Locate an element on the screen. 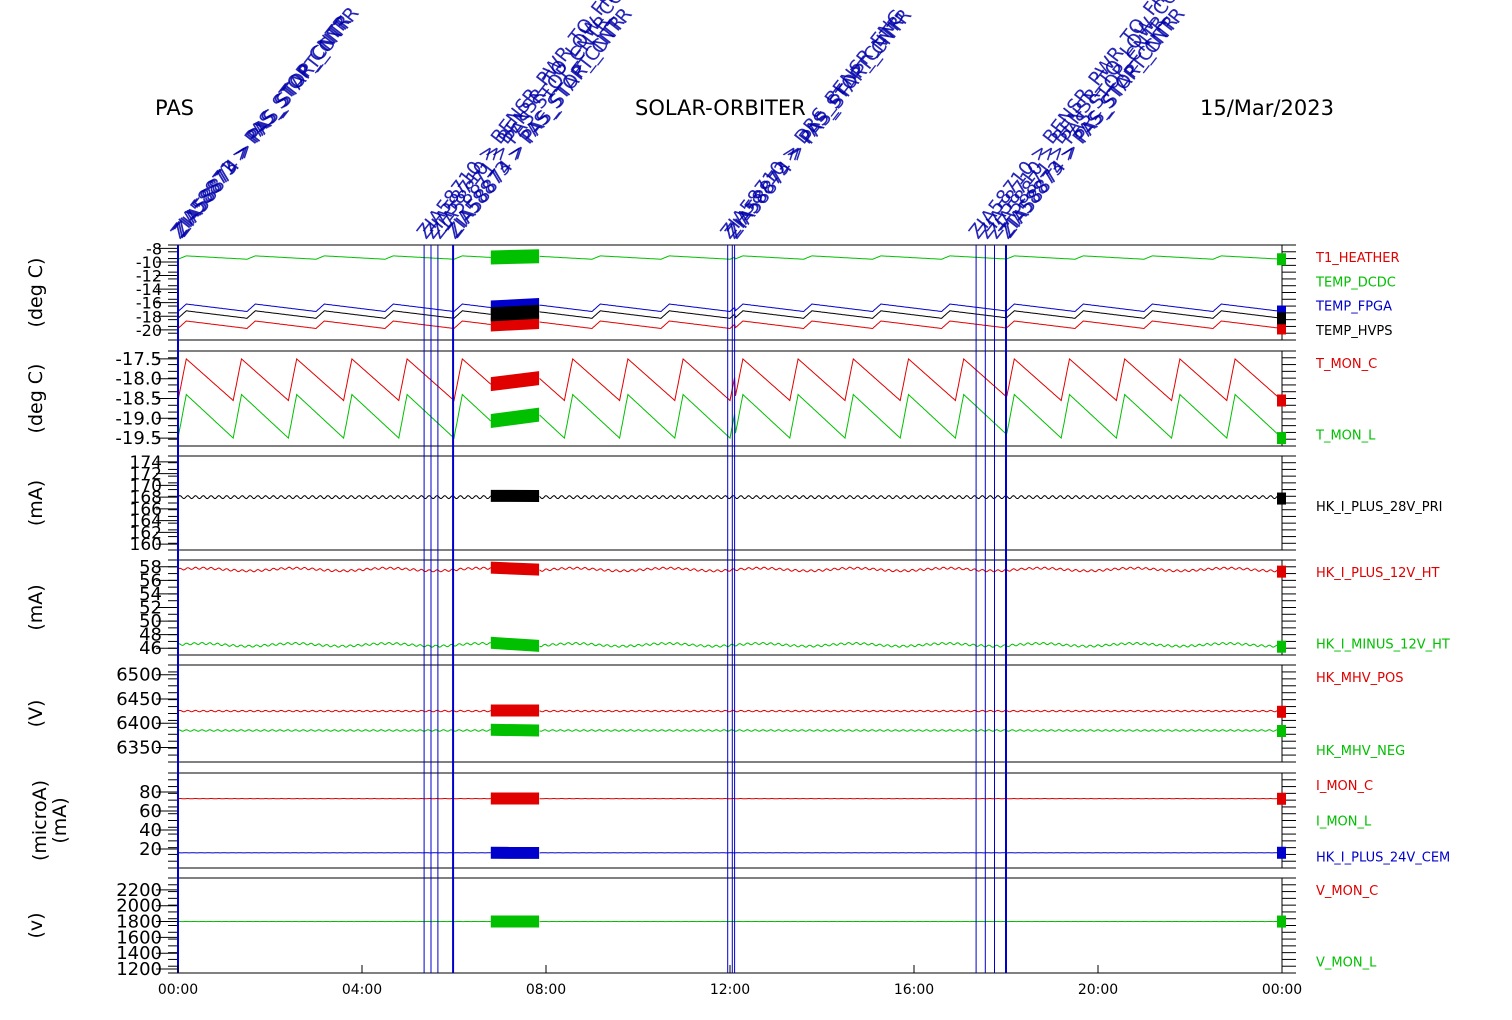  y-tick-label: 20 is located at coordinates (150, 849).